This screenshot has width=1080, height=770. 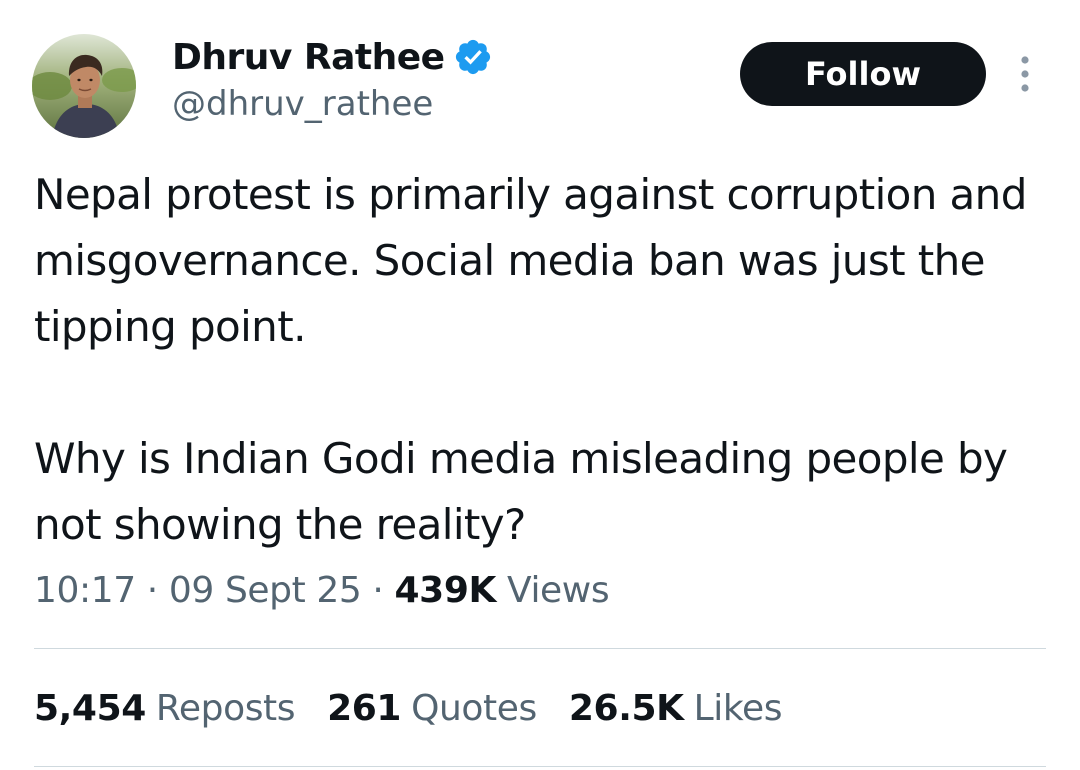 What do you see at coordinates (472, 57) in the screenshot?
I see `verified-badge-icon` at bounding box center [472, 57].